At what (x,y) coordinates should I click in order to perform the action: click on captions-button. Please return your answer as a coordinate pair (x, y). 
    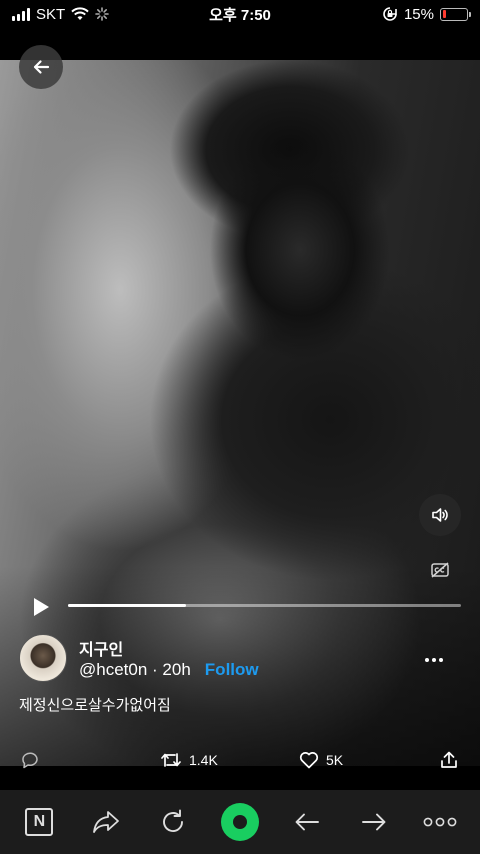
    Looking at the image, I should click on (440, 570).